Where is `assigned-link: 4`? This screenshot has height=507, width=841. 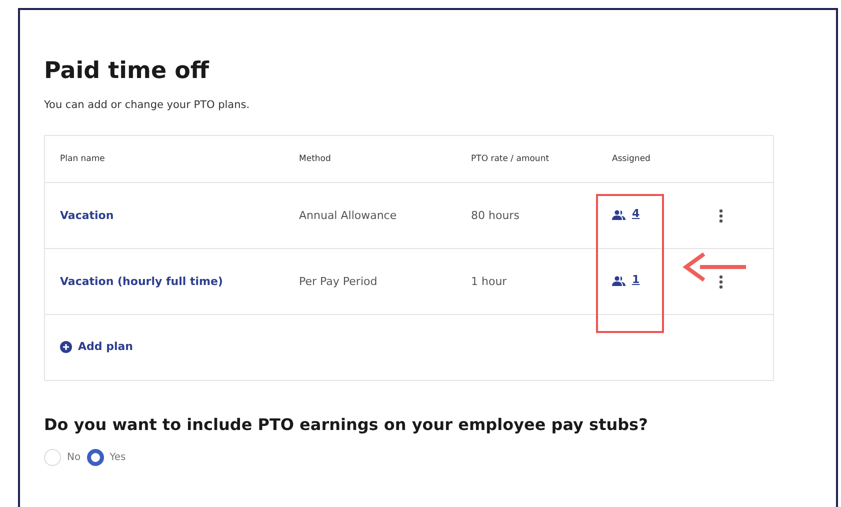
assigned-link: 4 is located at coordinates (626, 214).